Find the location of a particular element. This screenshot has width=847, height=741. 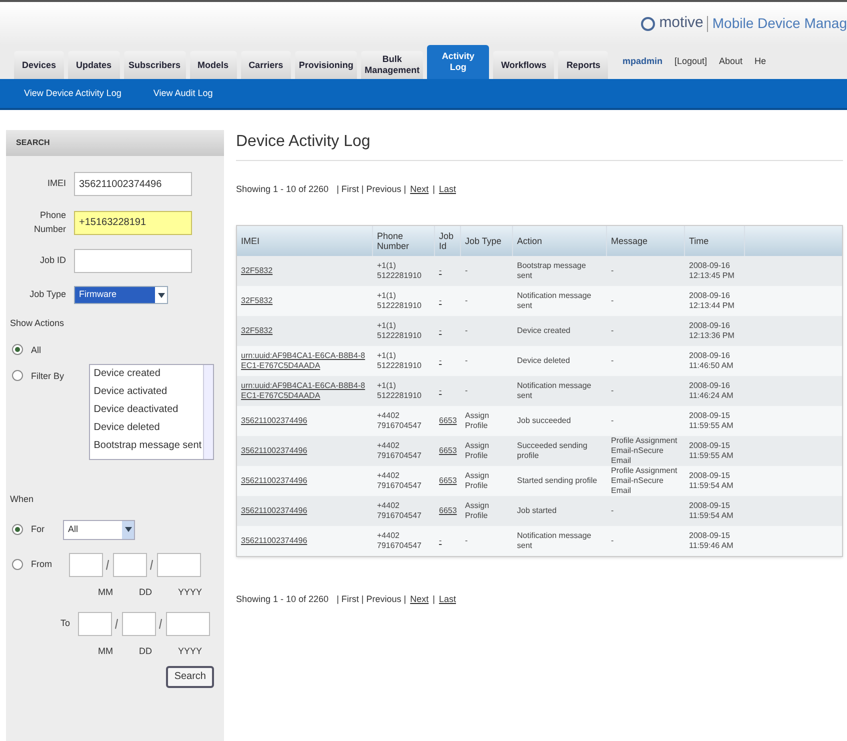

table-cell-text: Notification message sent is located at coordinates (554, 540).